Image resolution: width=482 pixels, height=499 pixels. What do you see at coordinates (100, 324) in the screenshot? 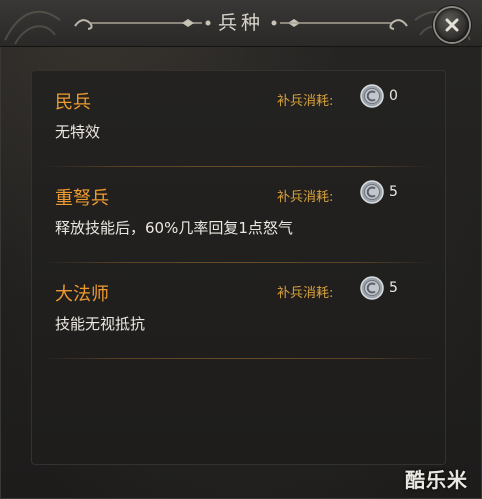
I see `unit-description: 技能无视抵抗` at bounding box center [100, 324].